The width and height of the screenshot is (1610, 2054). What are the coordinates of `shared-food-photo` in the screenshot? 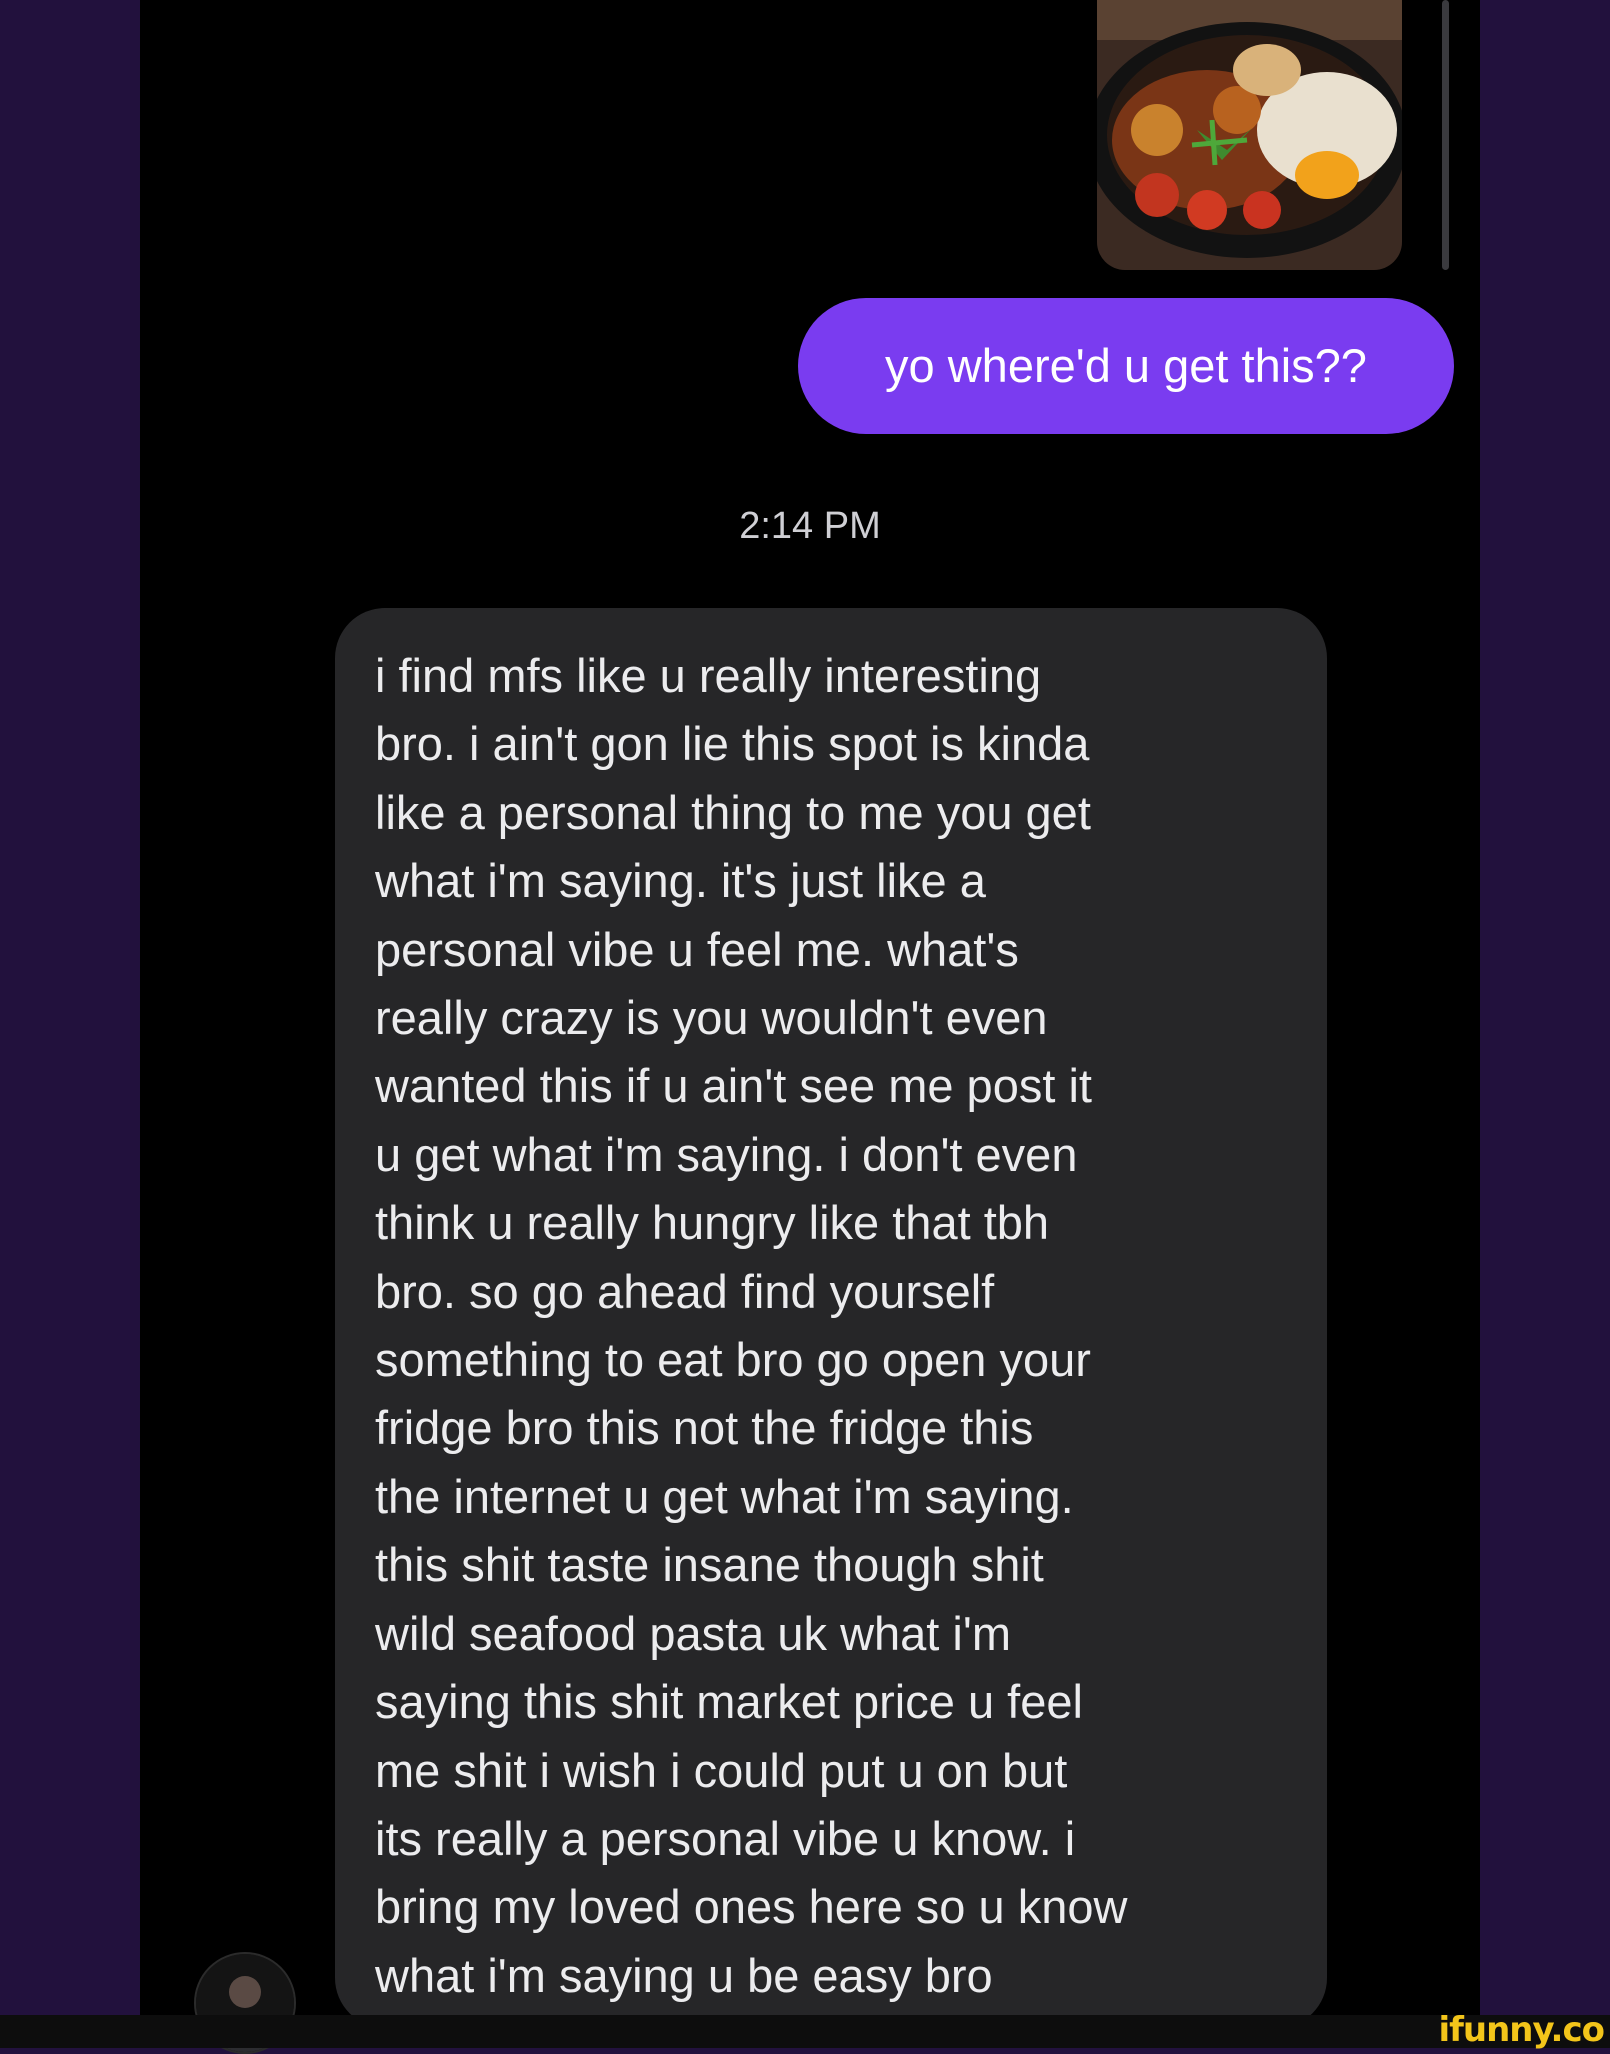 It's located at (1249, 135).